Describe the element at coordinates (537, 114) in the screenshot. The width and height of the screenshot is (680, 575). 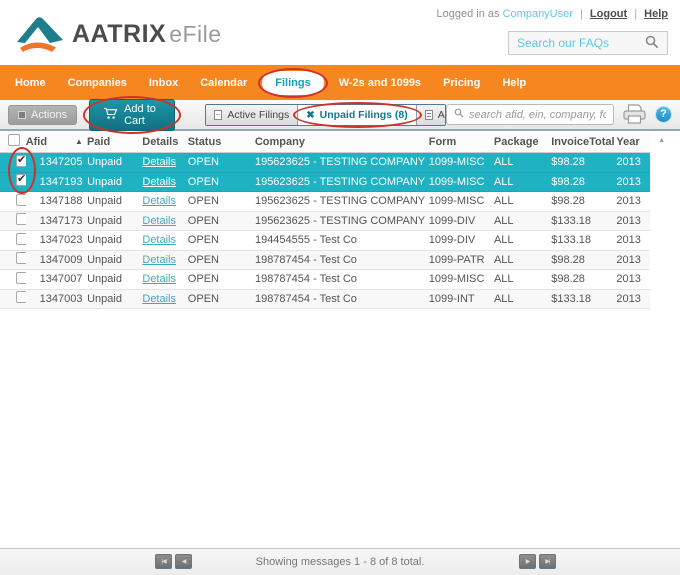
I see `grid-search-input` at that location.